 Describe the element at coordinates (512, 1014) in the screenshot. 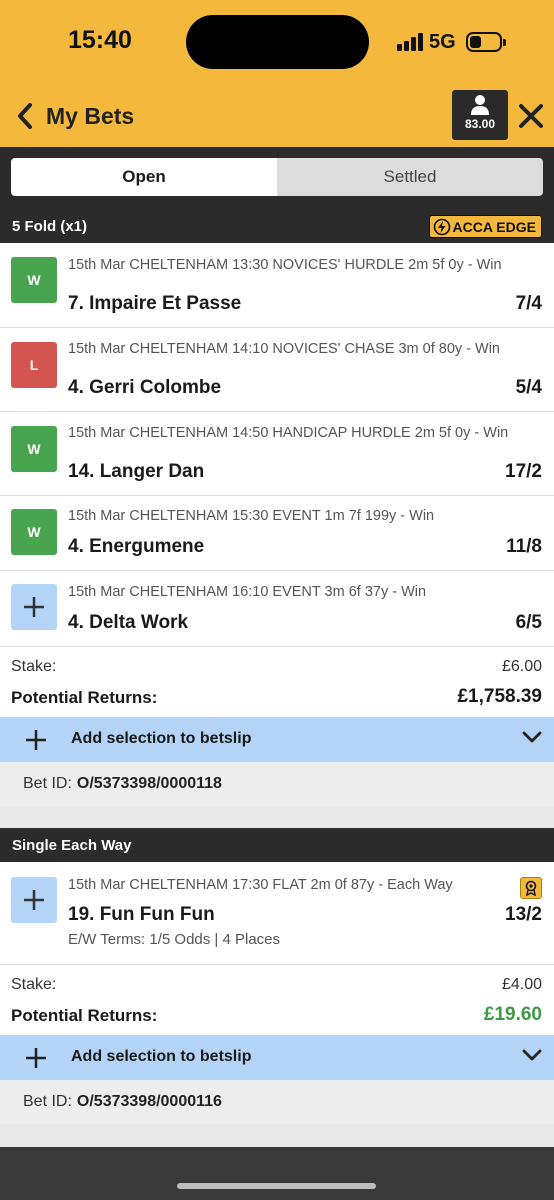

I see `returns-value: £19.60` at that location.